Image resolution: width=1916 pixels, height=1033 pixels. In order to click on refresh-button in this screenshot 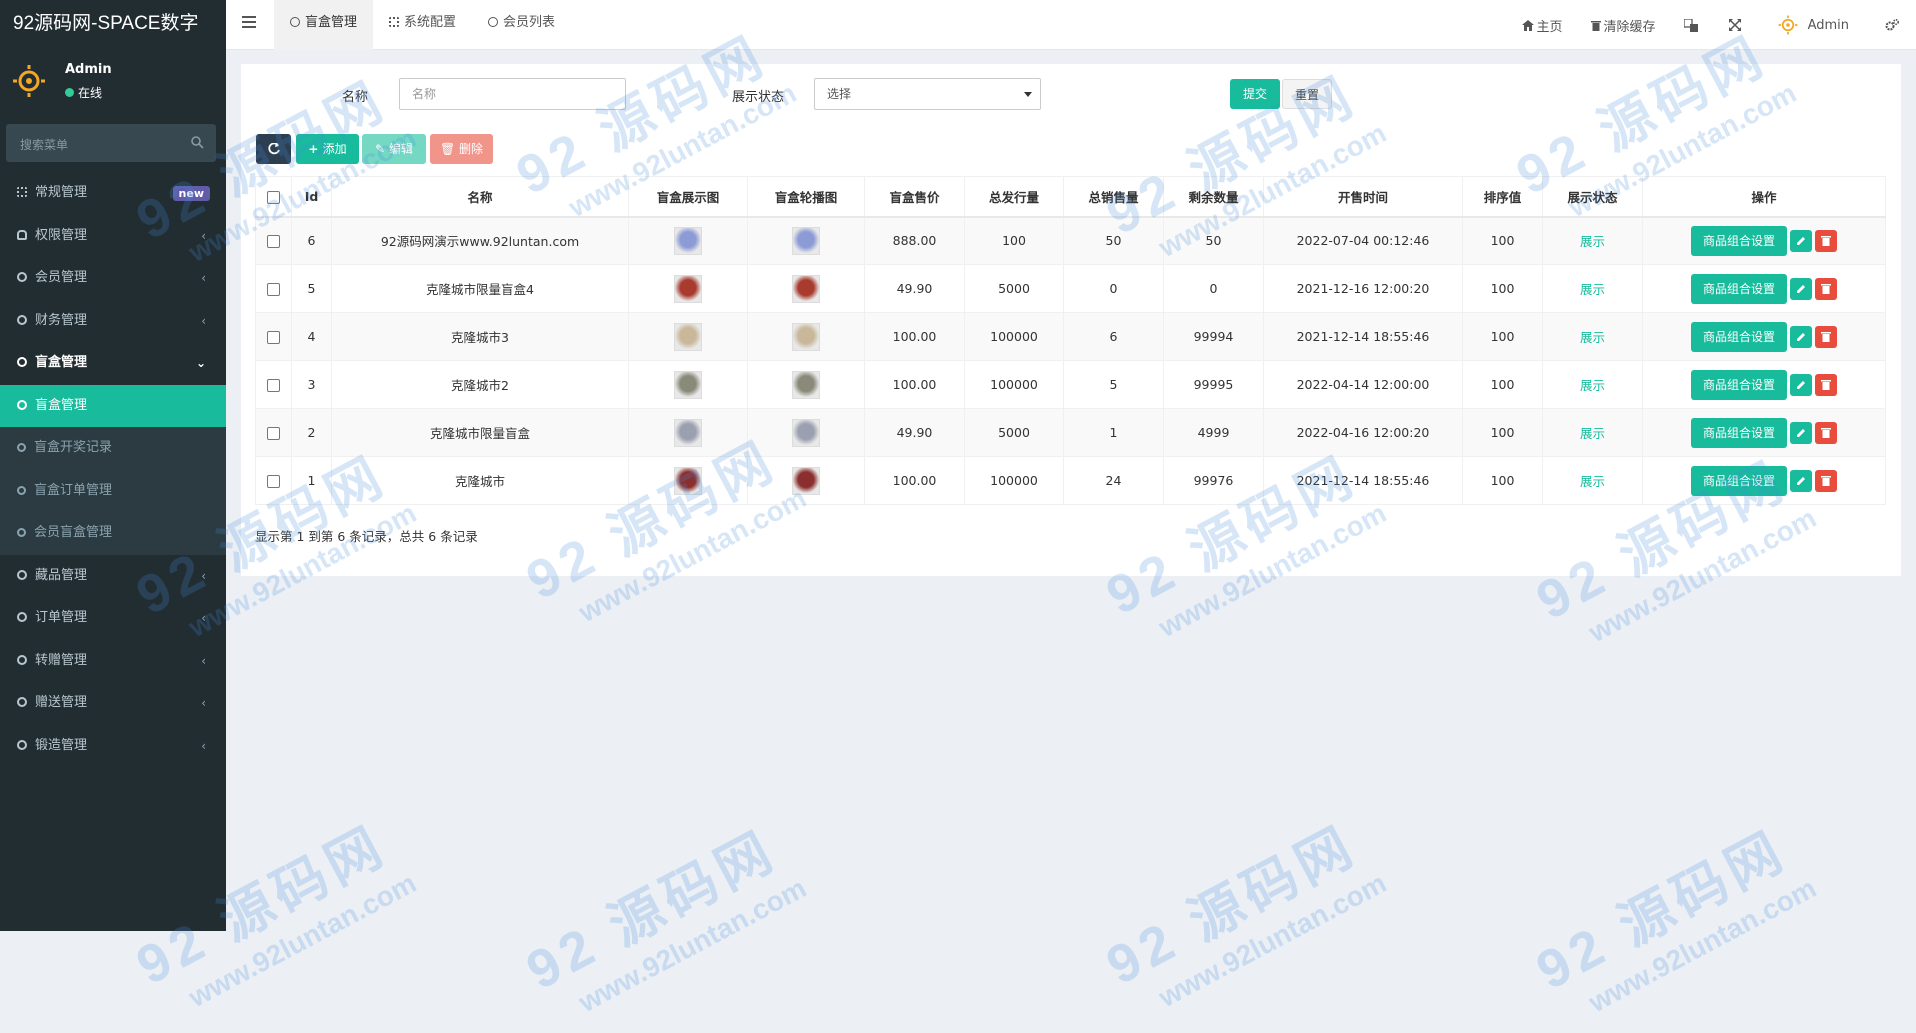, I will do `click(273, 149)`.